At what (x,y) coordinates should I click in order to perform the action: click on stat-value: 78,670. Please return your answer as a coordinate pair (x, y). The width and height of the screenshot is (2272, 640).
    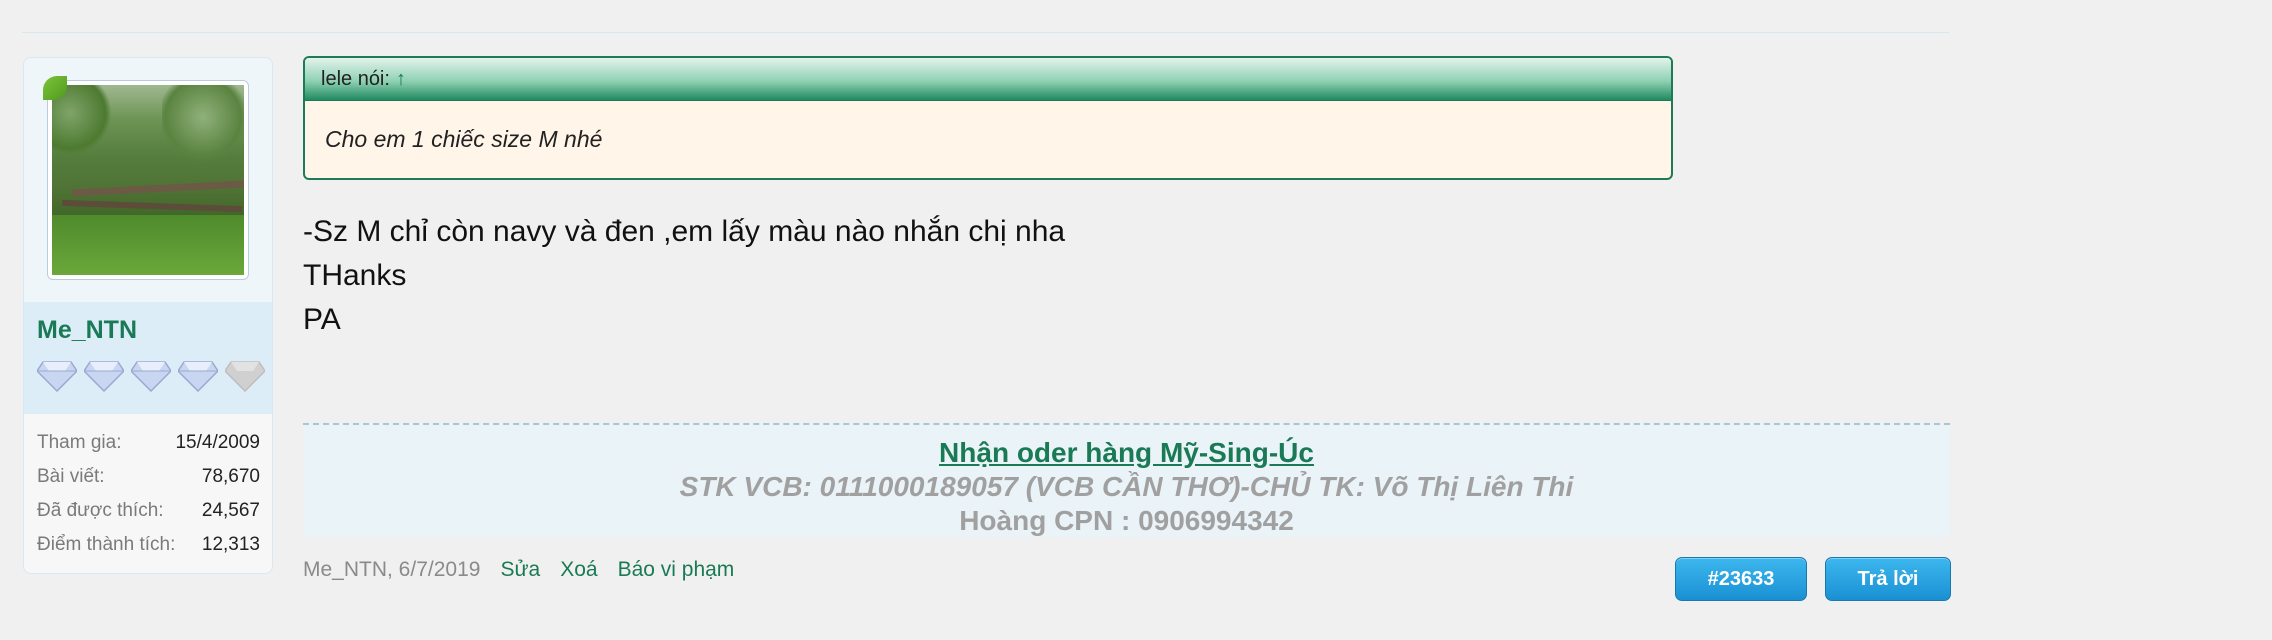
    Looking at the image, I should click on (231, 477).